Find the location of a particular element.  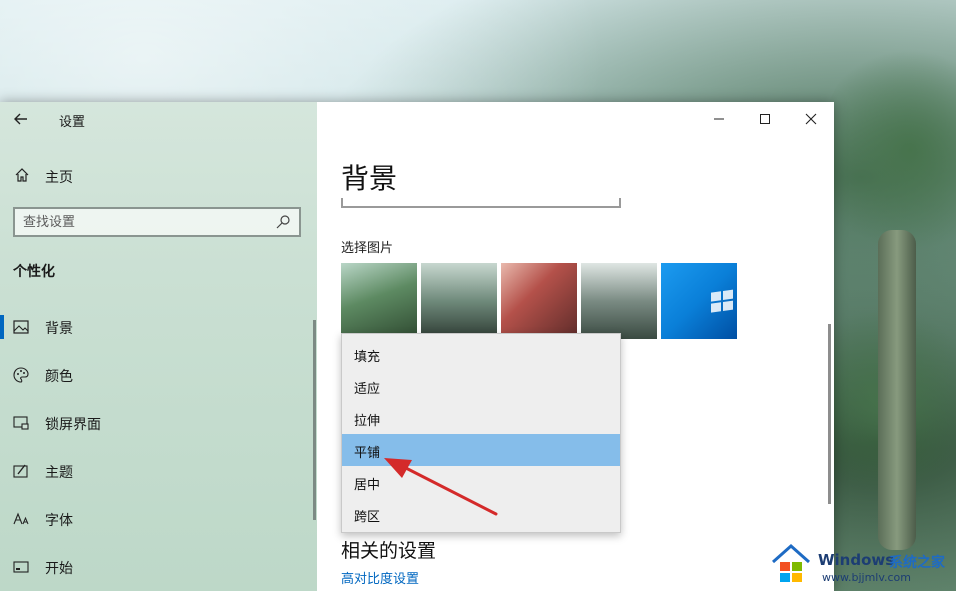

sidebar-item-lock-screen: 锁屏界面 is located at coordinates (158, 423).